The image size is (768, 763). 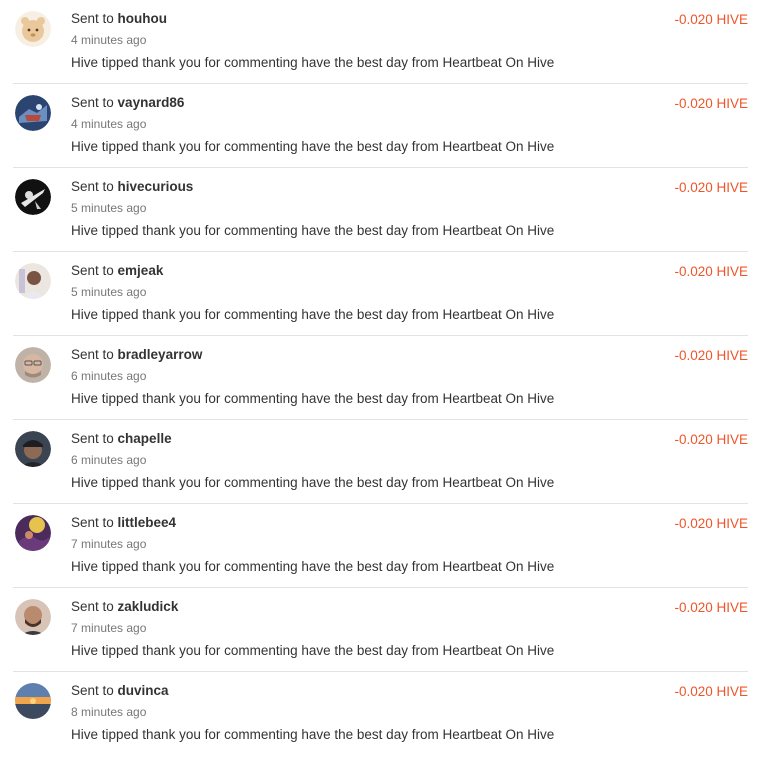 I want to click on recipient-line: Sent to chapelle, so click(x=121, y=439).